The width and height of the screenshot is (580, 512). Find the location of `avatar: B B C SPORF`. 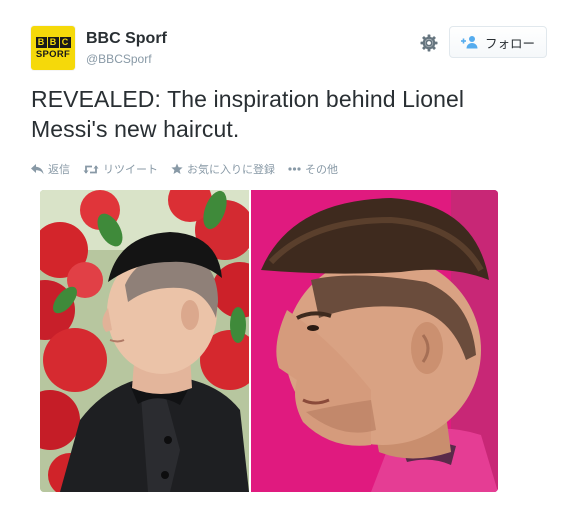

avatar: B B C SPORF is located at coordinates (53, 48).